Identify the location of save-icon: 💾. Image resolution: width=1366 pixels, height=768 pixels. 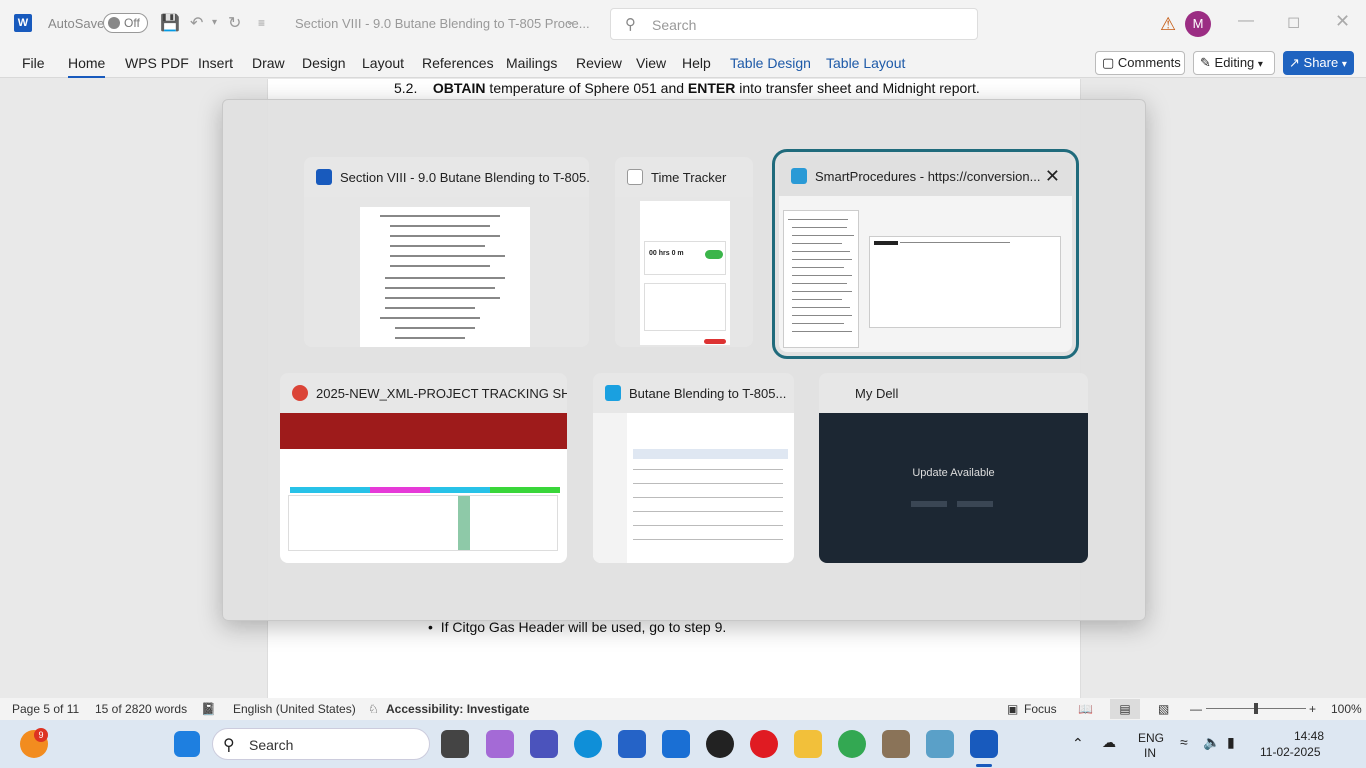
(170, 23).